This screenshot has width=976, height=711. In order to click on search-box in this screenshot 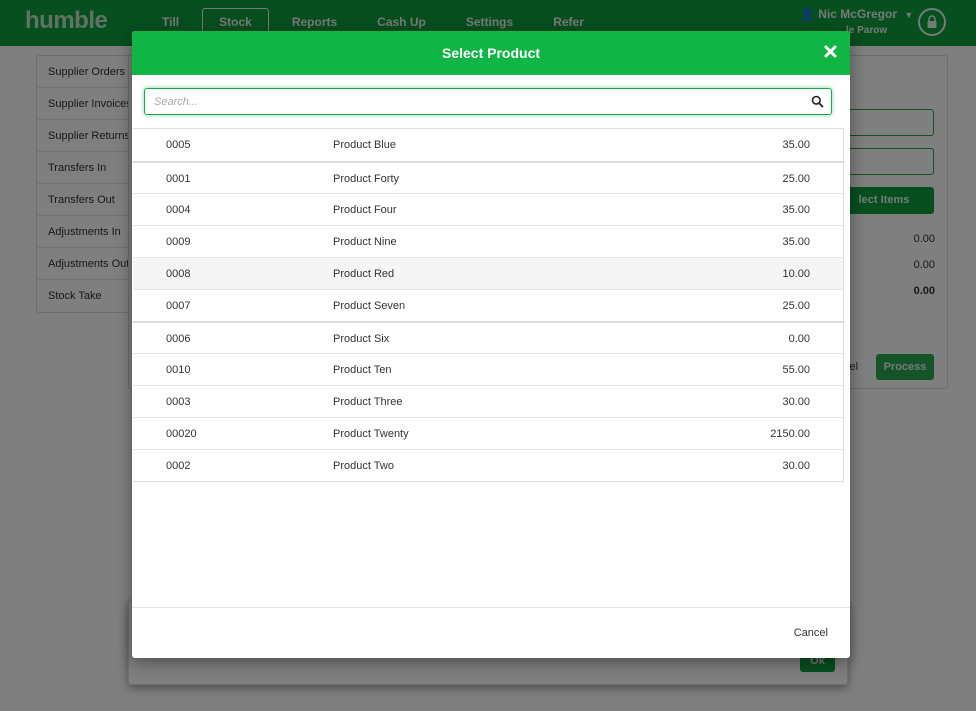, I will do `click(488, 101)`.